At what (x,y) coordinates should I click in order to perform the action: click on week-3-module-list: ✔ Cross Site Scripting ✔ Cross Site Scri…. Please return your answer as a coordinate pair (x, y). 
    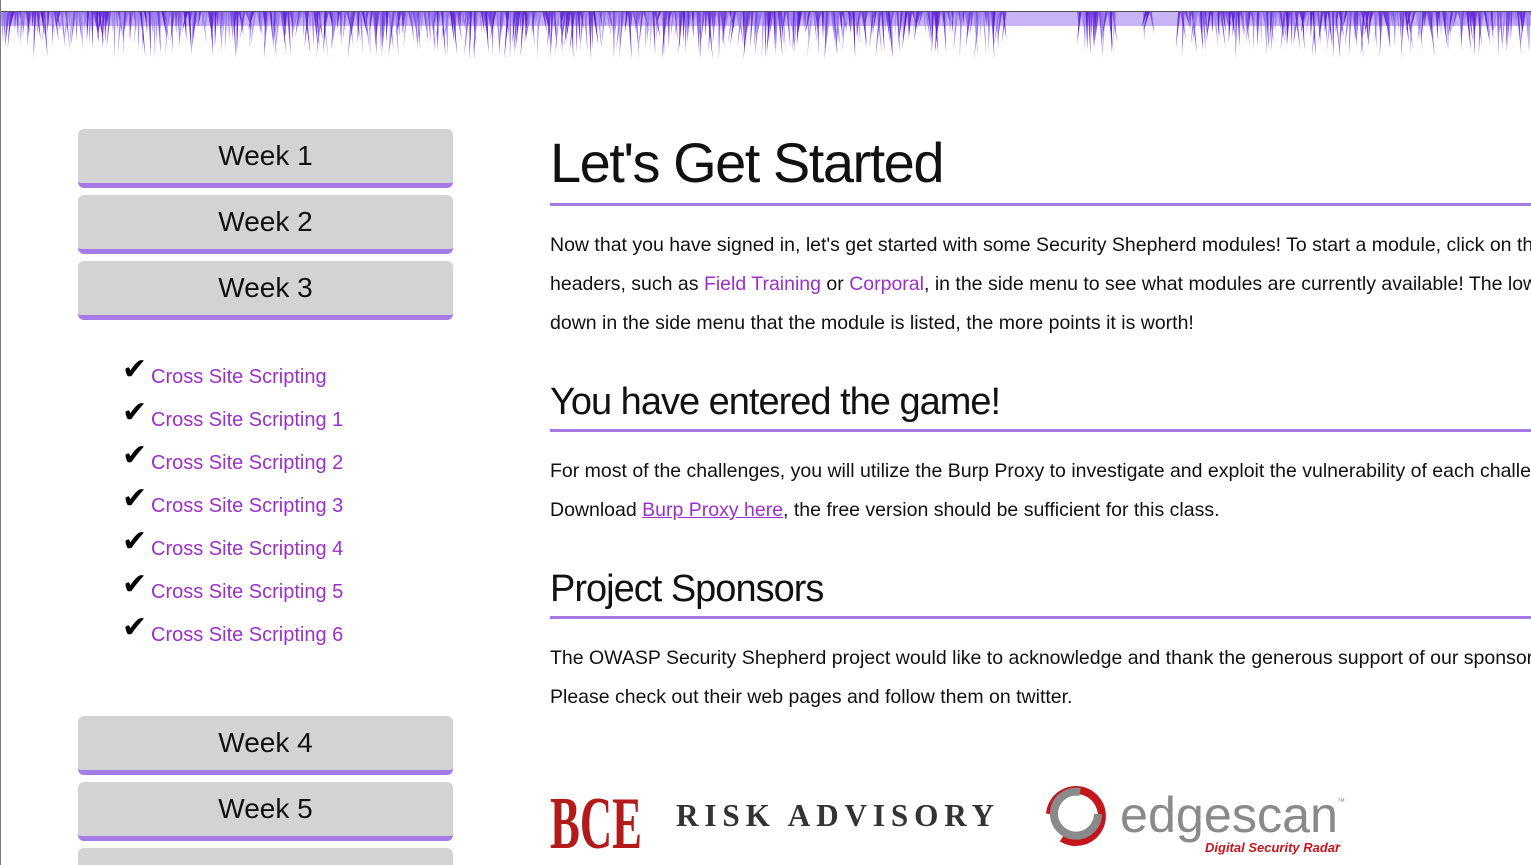
    Looking at the image, I should click on (287, 531).